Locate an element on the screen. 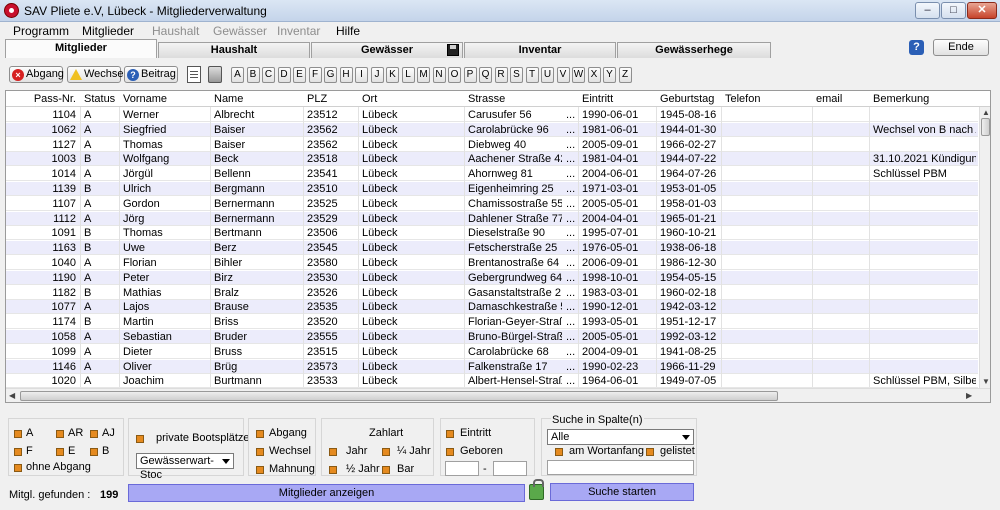  letter-button-p: P is located at coordinates (470, 75).